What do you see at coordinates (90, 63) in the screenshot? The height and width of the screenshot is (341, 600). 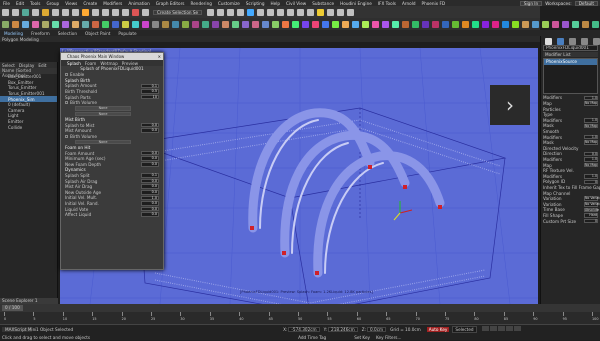 I see `rollout-tab-foam: Foam` at bounding box center [90, 63].